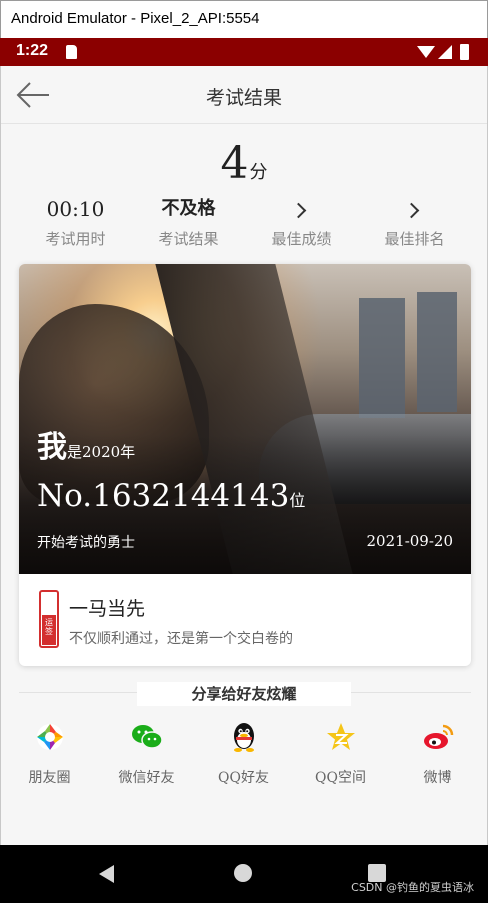  Describe the element at coordinates (49, 778) in the screenshot. I see `share-label: 朋友圈` at that location.